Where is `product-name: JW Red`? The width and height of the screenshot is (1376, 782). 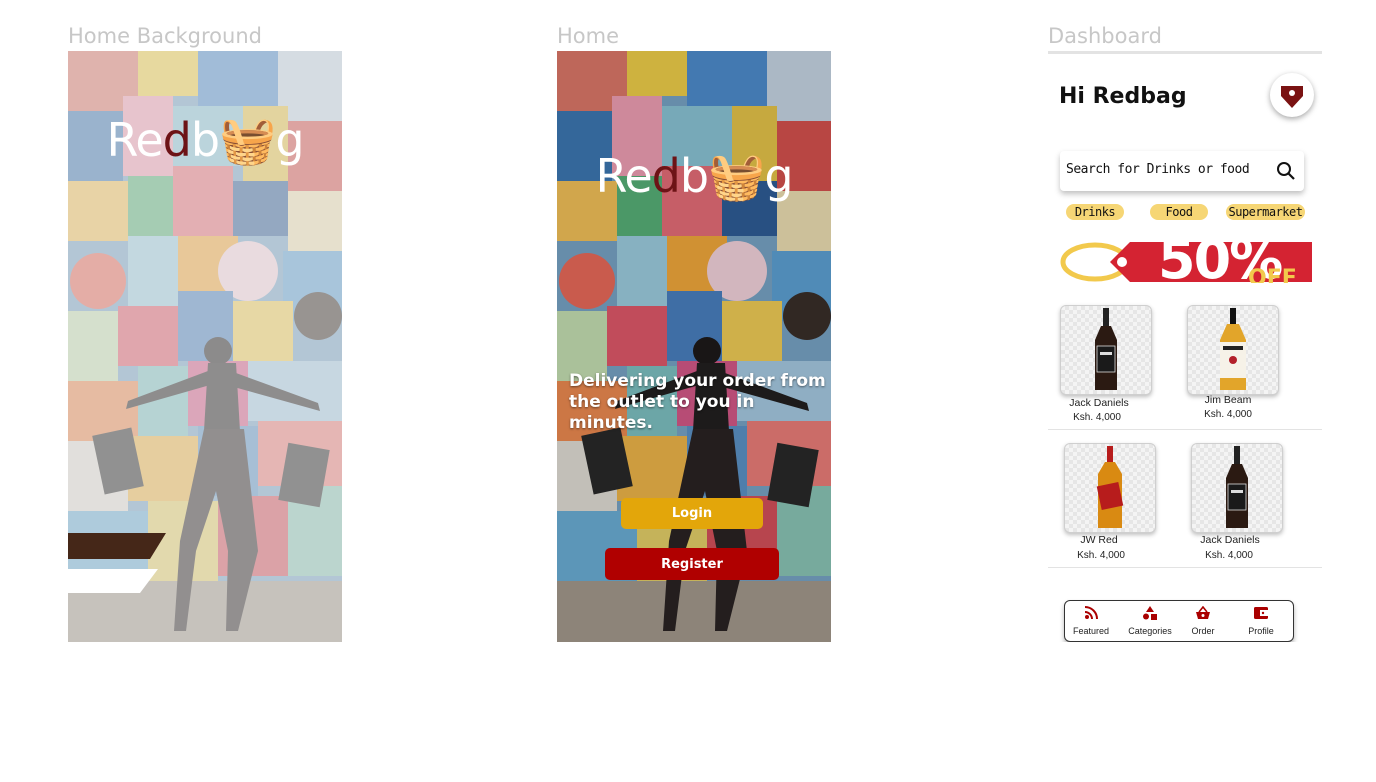 product-name: JW Red is located at coordinates (1099, 540).